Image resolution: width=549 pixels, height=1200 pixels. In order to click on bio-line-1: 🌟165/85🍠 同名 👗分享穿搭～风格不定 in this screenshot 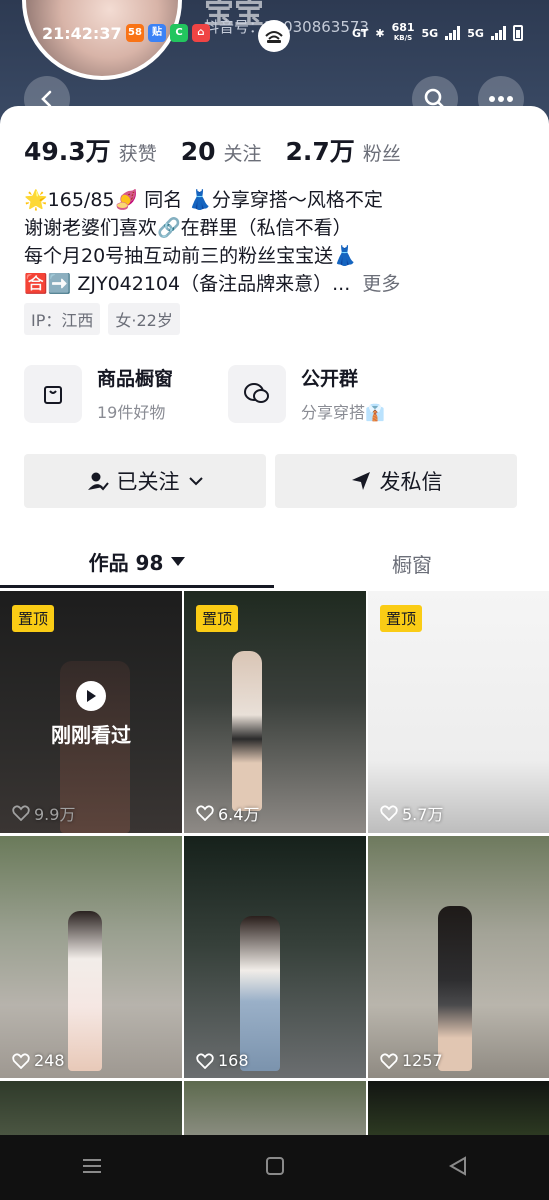, I will do `click(203, 200)`.